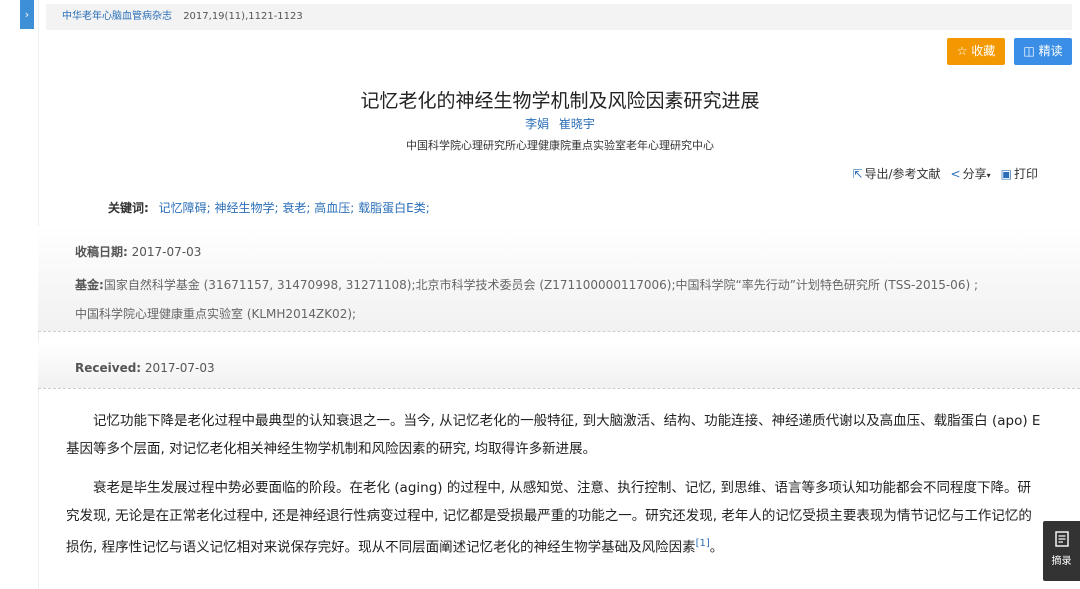 Image resolution: width=1080 pixels, height=589 pixels. Describe the element at coordinates (560, 101) in the screenshot. I see `article-title: 记忆老化的神经生物学机制及风险因素研究进展` at that location.